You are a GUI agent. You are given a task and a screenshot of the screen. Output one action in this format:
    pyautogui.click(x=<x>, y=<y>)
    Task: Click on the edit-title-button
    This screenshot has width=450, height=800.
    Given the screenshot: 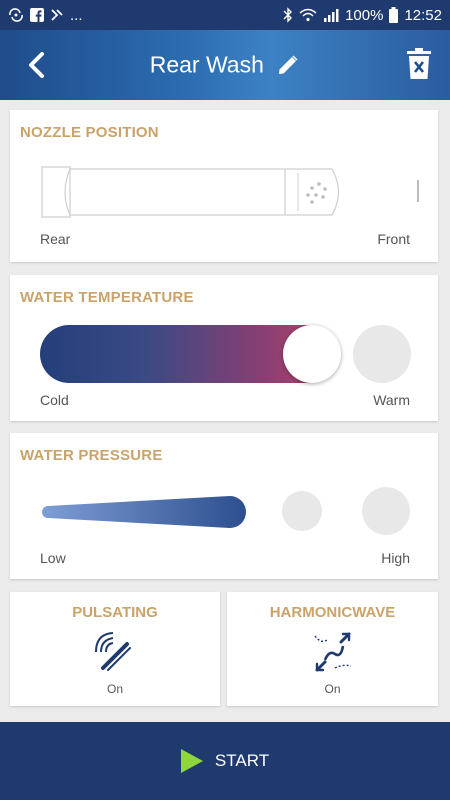 What is the action you would take?
    pyautogui.click(x=288, y=65)
    